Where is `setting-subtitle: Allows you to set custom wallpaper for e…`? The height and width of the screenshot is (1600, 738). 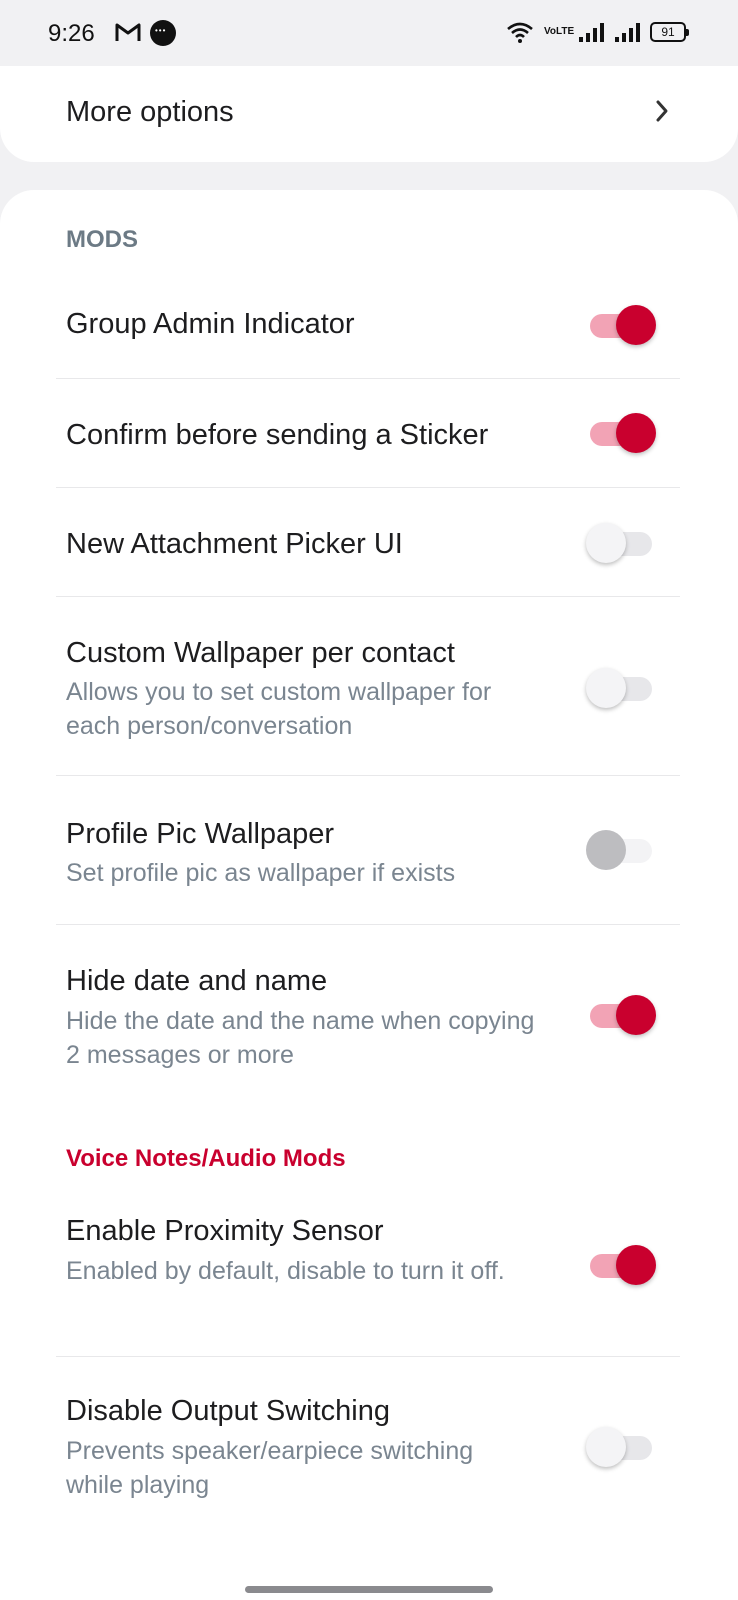
setting-subtitle: Allows you to set custom wallpaper for e… is located at coordinates (279, 709).